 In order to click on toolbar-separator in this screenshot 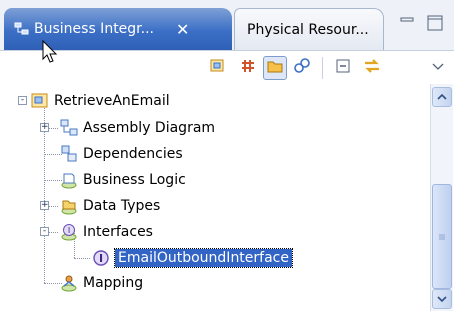, I will do `click(322, 68)`.